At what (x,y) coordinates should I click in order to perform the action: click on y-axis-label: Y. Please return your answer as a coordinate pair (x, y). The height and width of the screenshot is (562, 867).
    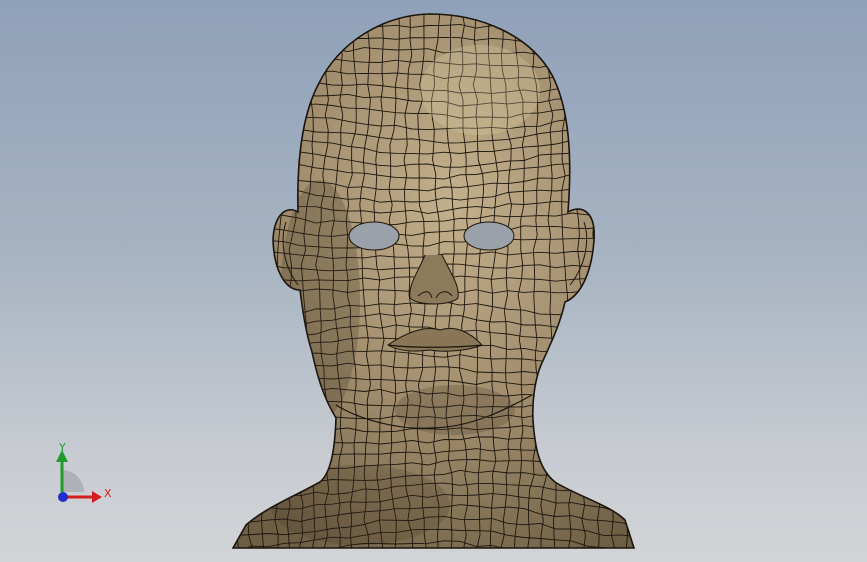
    Looking at the image, I should click on (62, 447).